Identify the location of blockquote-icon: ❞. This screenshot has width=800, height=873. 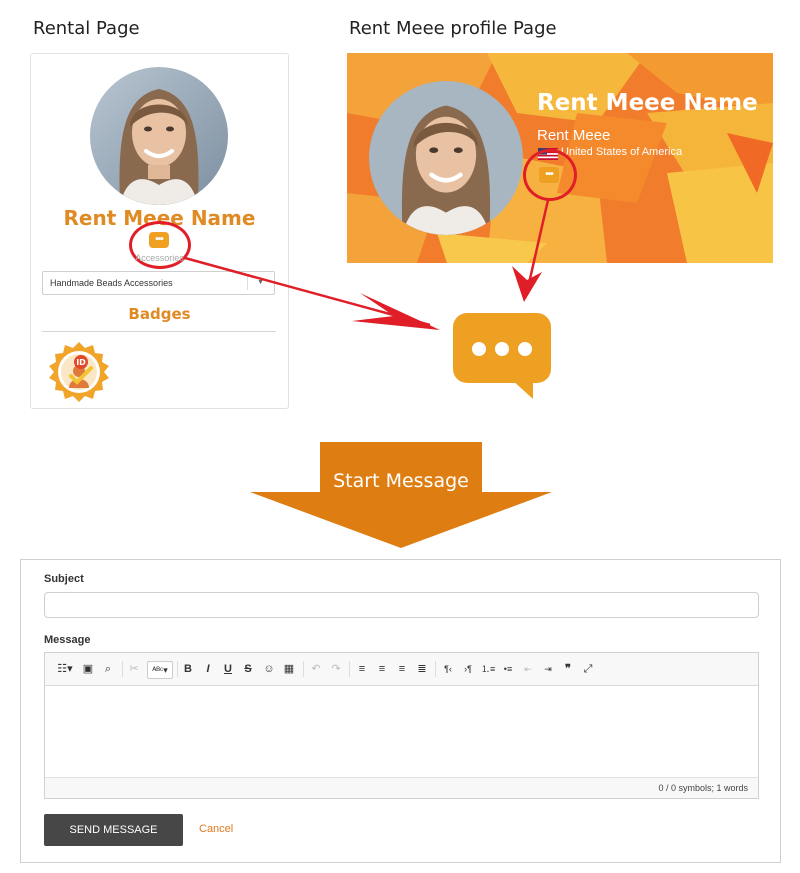
(568, 669).